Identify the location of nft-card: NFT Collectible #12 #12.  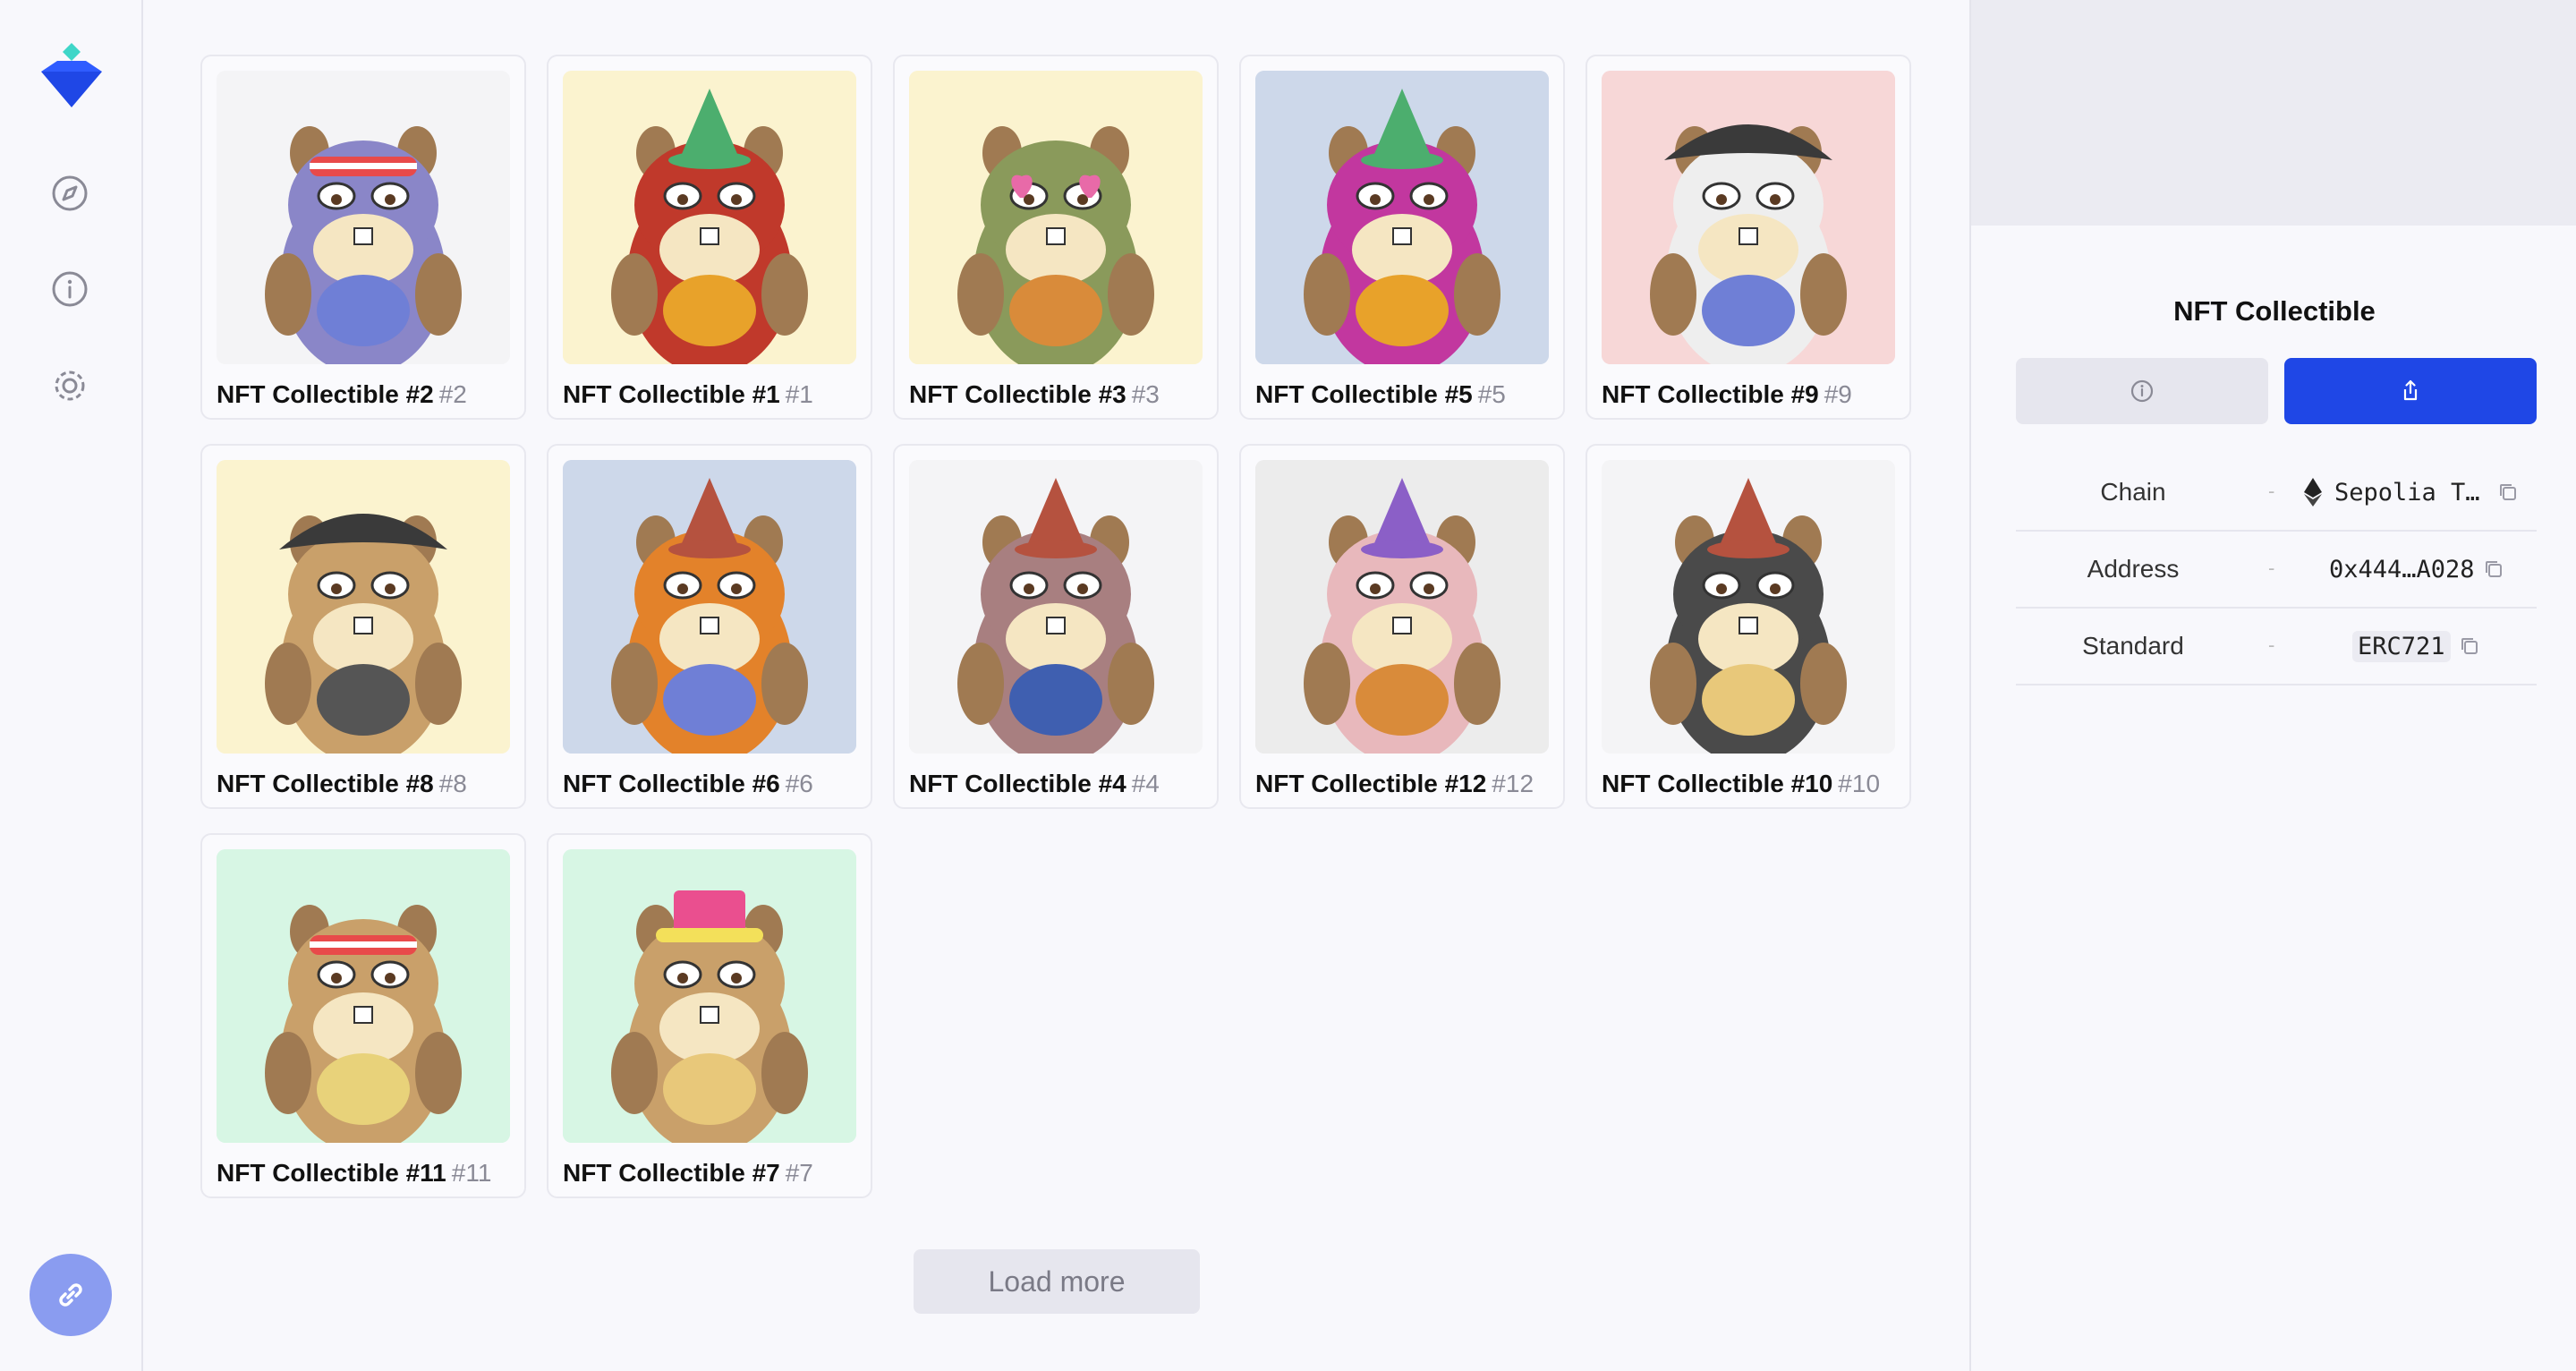
(1402, 626).